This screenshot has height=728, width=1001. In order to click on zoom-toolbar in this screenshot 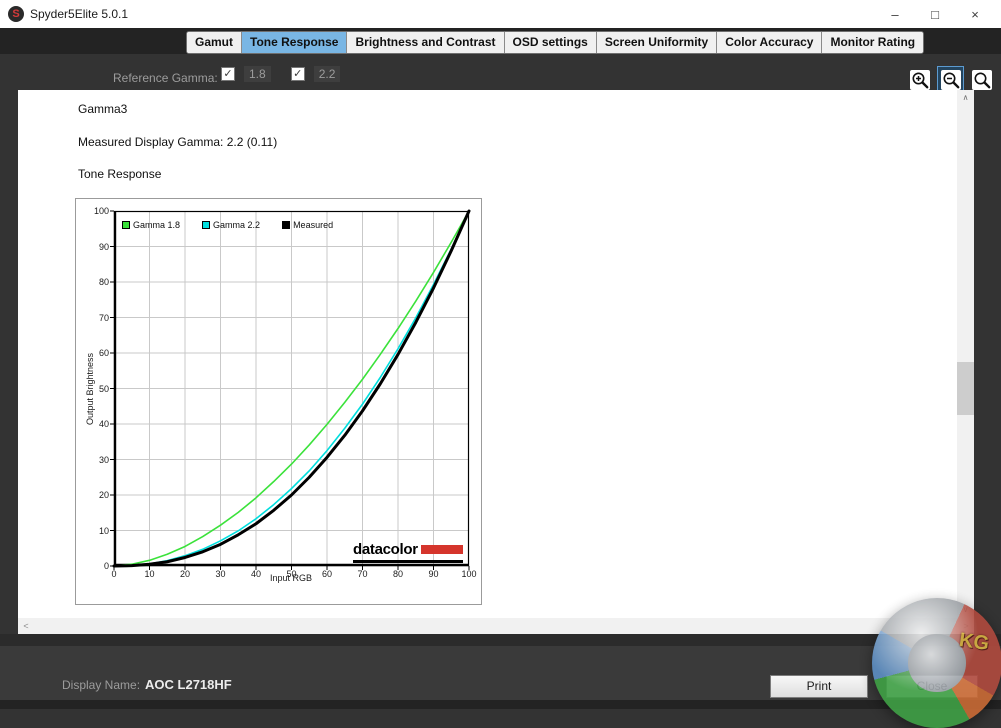, I will do `click(950, 79)`.